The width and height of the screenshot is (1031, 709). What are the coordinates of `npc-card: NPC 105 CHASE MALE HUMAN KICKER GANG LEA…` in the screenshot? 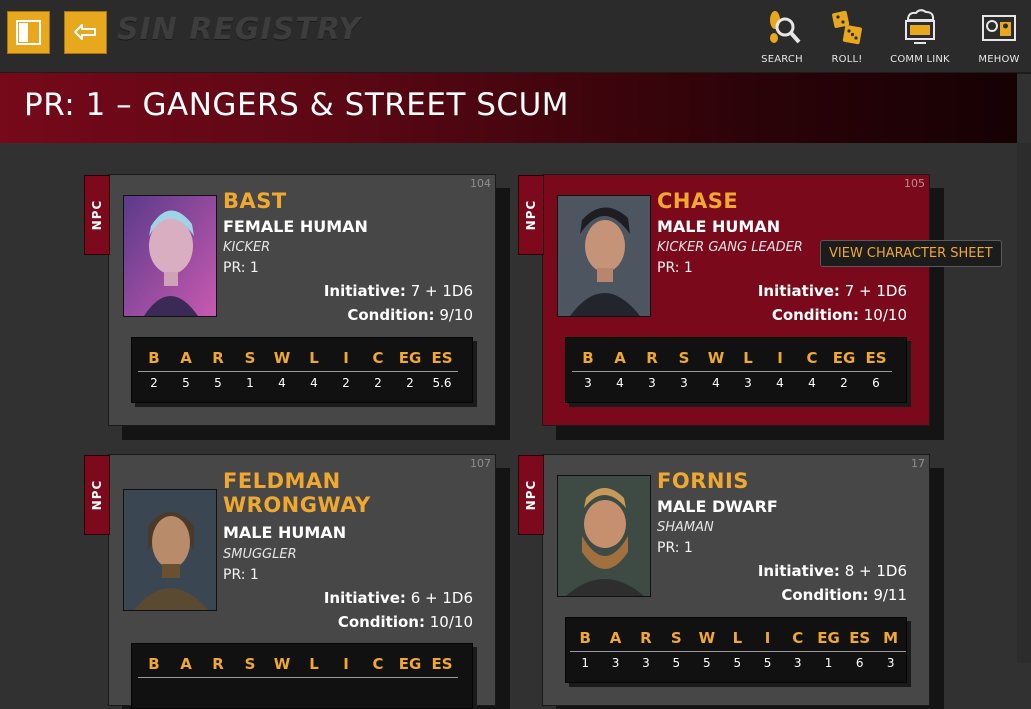 It's located at (724, 300).